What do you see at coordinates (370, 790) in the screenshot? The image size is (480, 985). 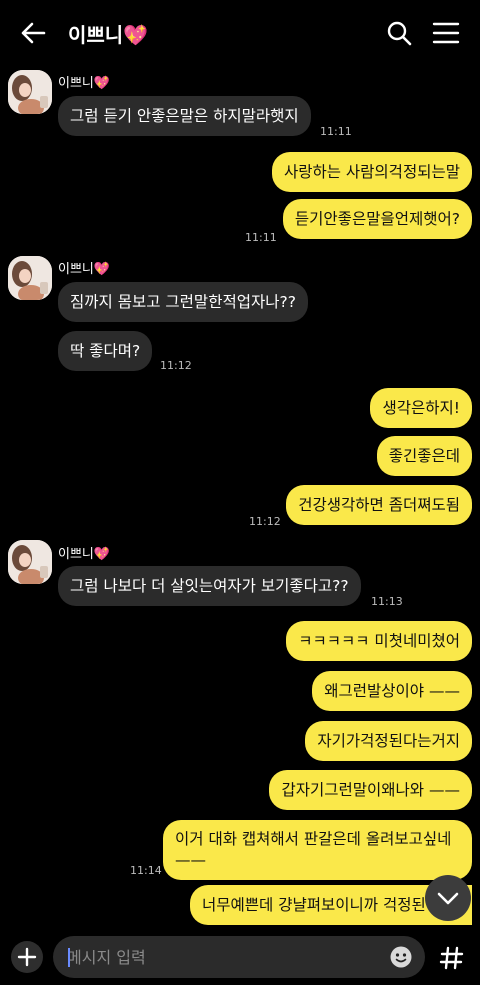 I see `message-bubble-sent: 갑자기그런말이왜나와 ——` at bounding box center [370, 790].